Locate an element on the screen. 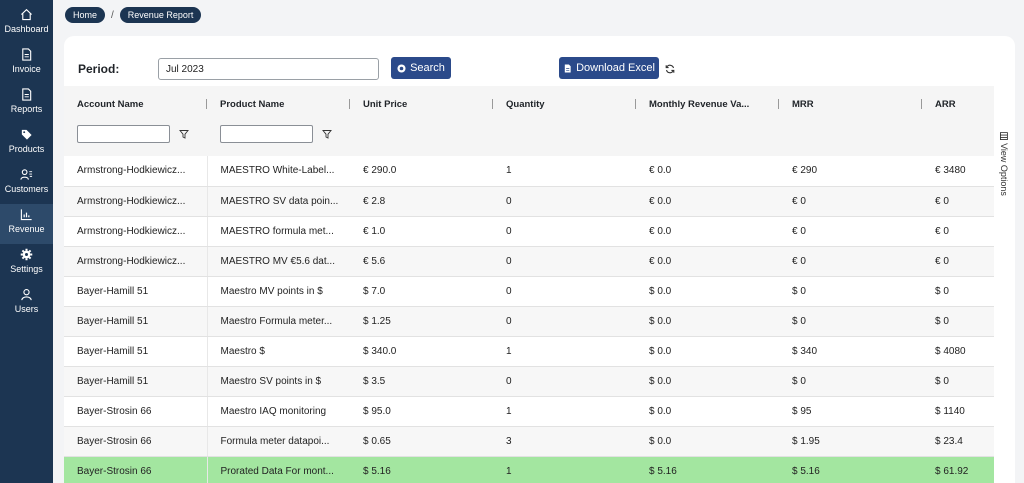  sidebar-item-dashboard: Dashboard is located at coordinates (26, 24).